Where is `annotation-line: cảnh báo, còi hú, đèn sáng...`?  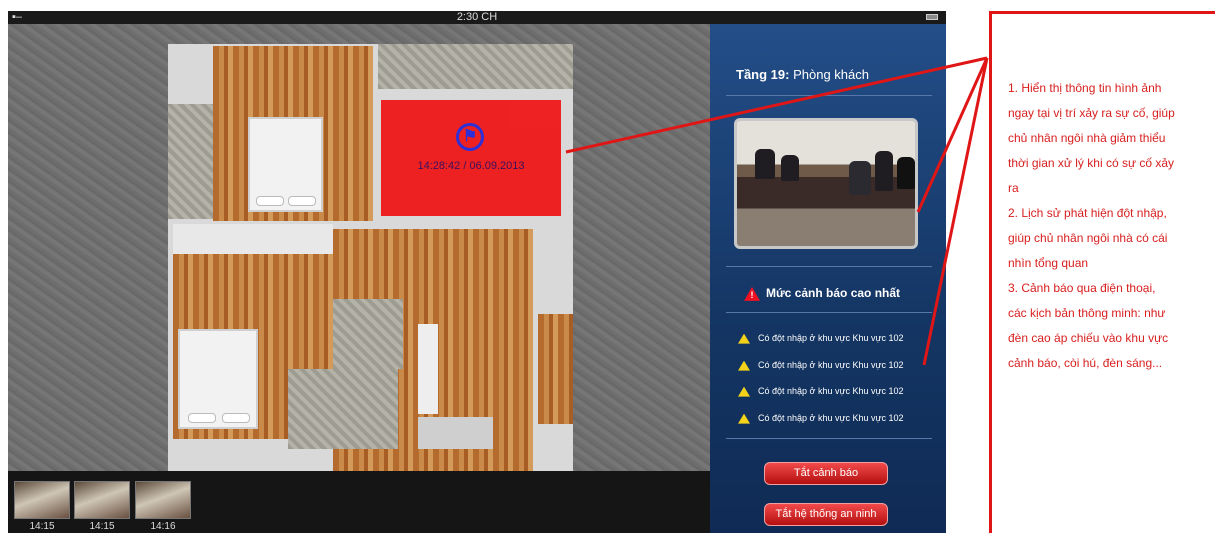 annotation-line: cảnh báo, còi hú, đèn sáng... is located at coordinates (1085, 363).